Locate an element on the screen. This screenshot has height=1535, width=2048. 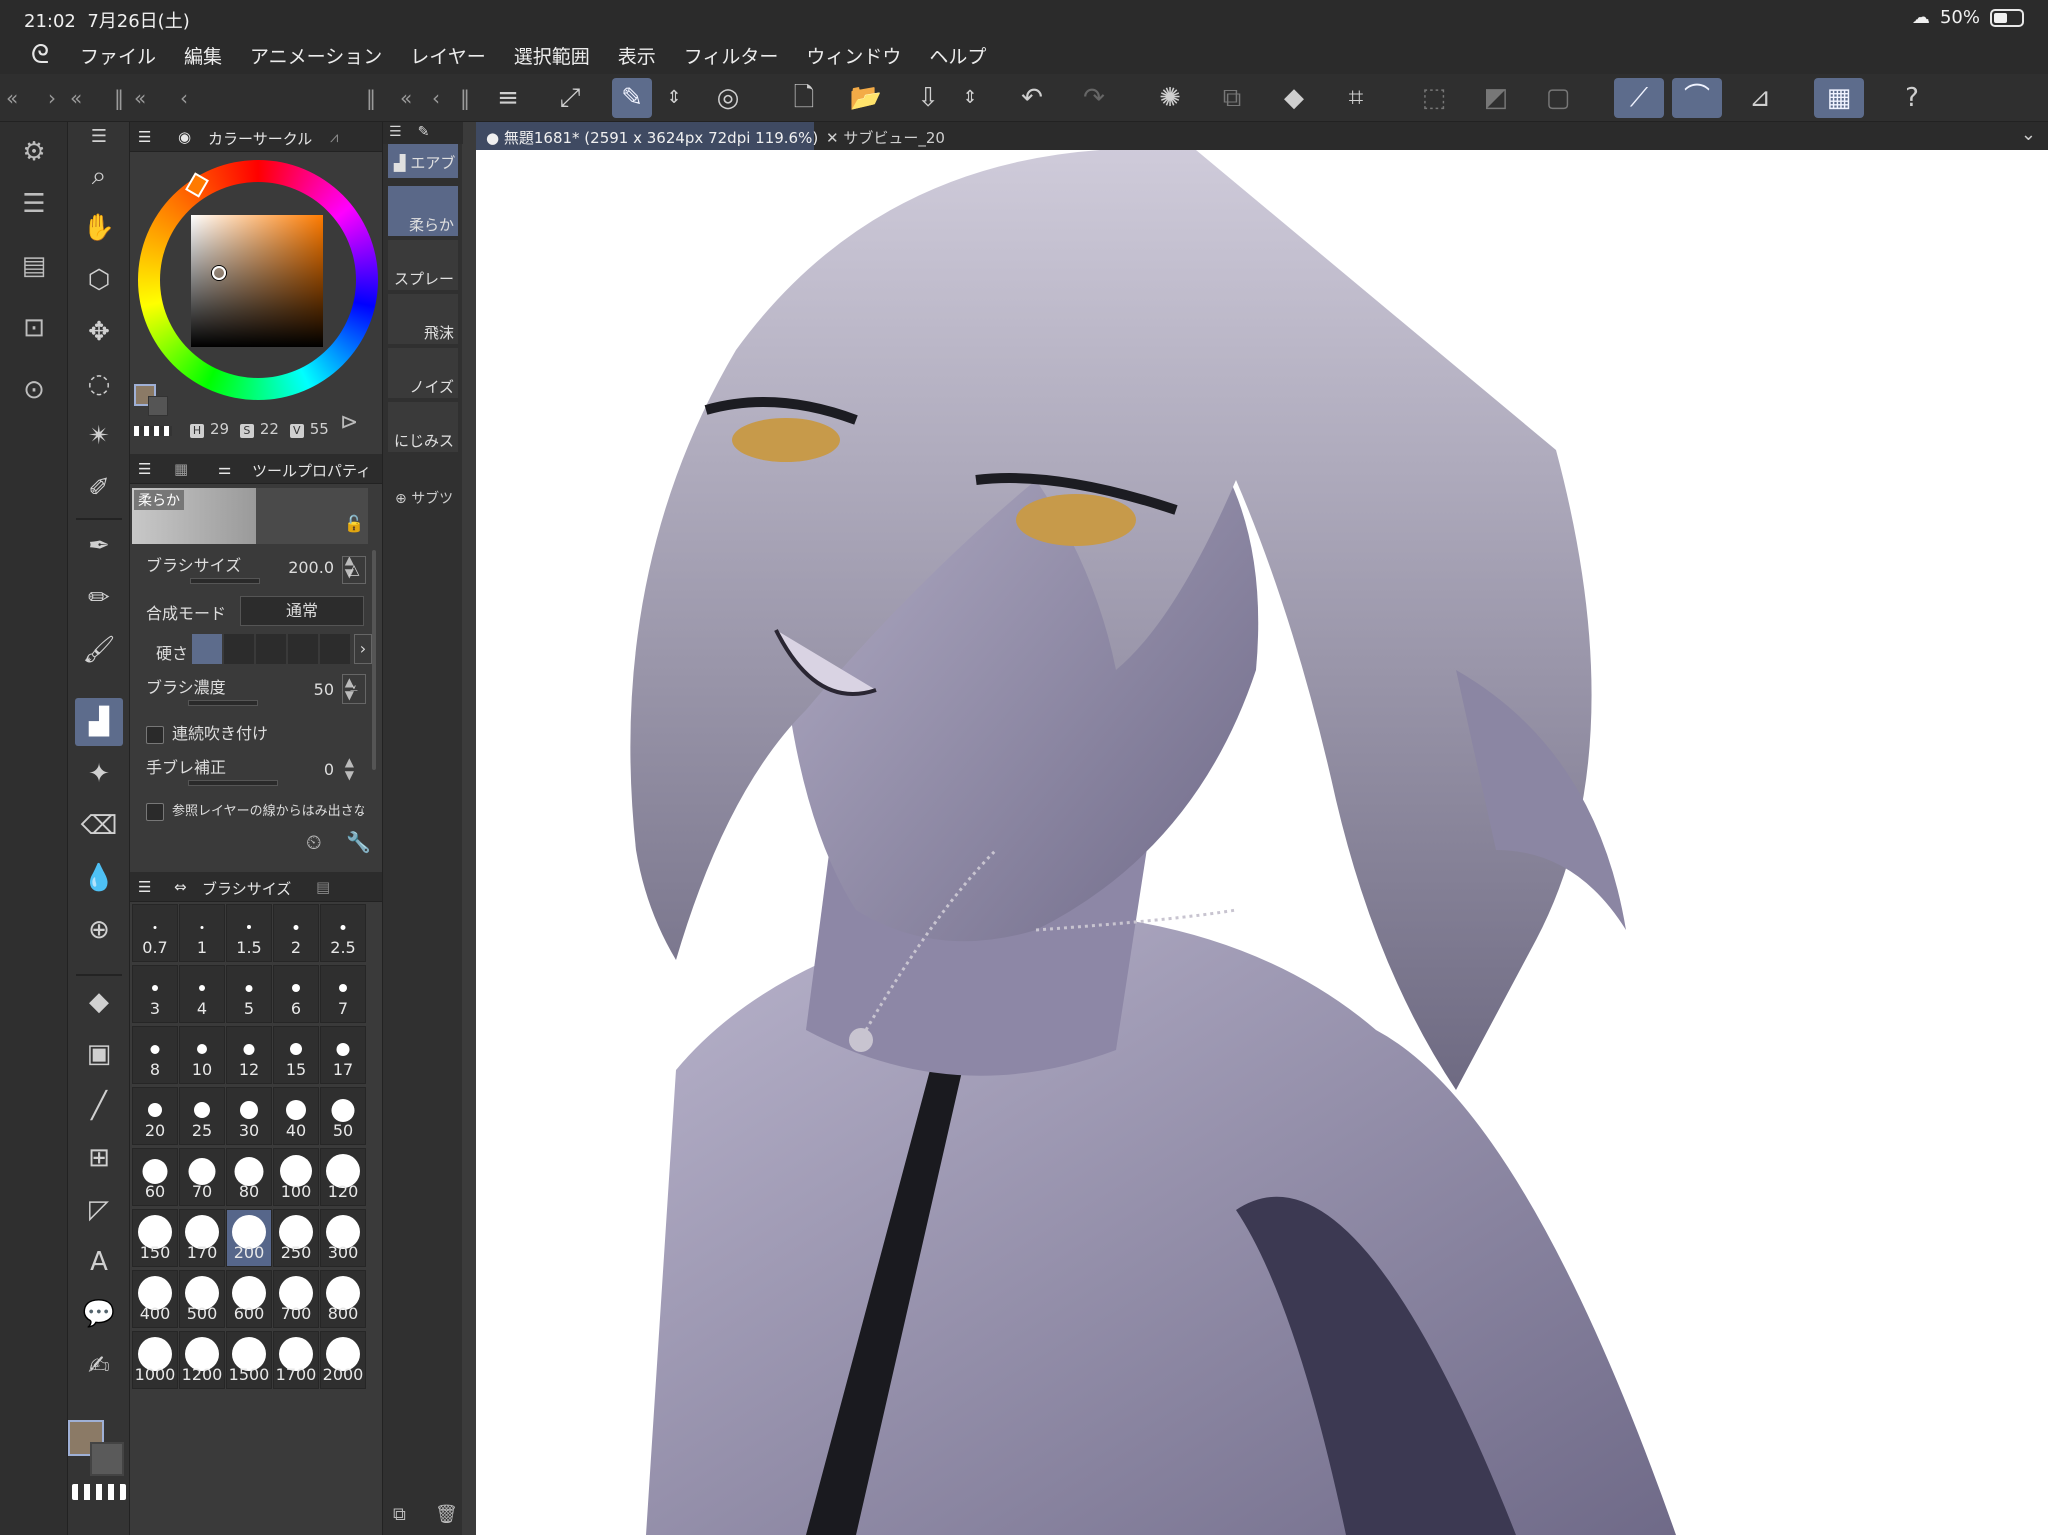
stabilizer-slider is located at coordinates (233, 783).